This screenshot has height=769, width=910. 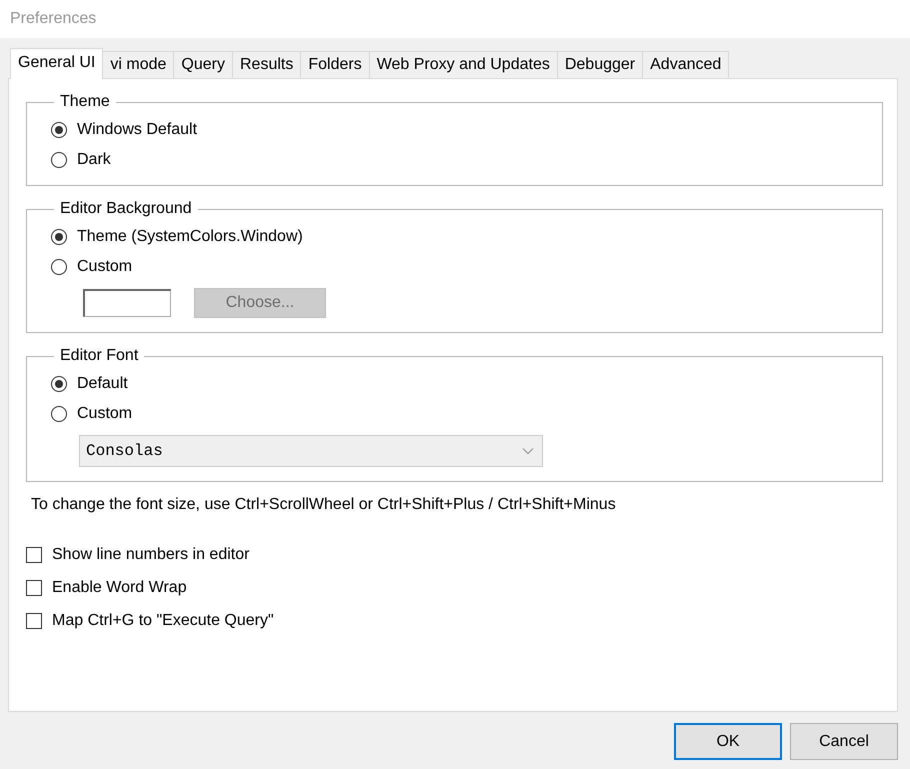 I want to click on radio-label: Default, so click(x=102, y=384).